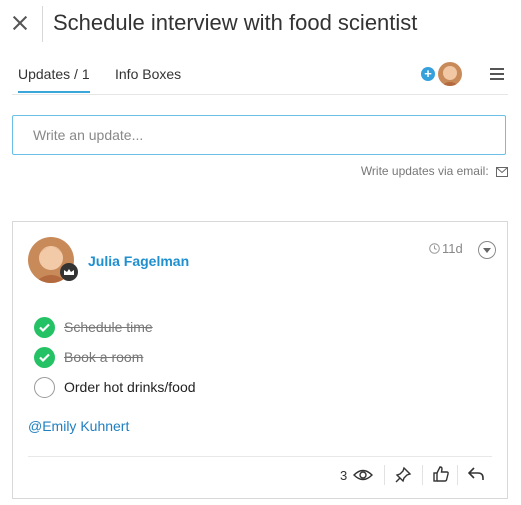 The width and height of the screenshot is (521, 505). What do you see at coordinates (130, 387) in the screenshot?
I see `checklist-item-label: Order hot drinks/food` at bounding box center [130, 387].